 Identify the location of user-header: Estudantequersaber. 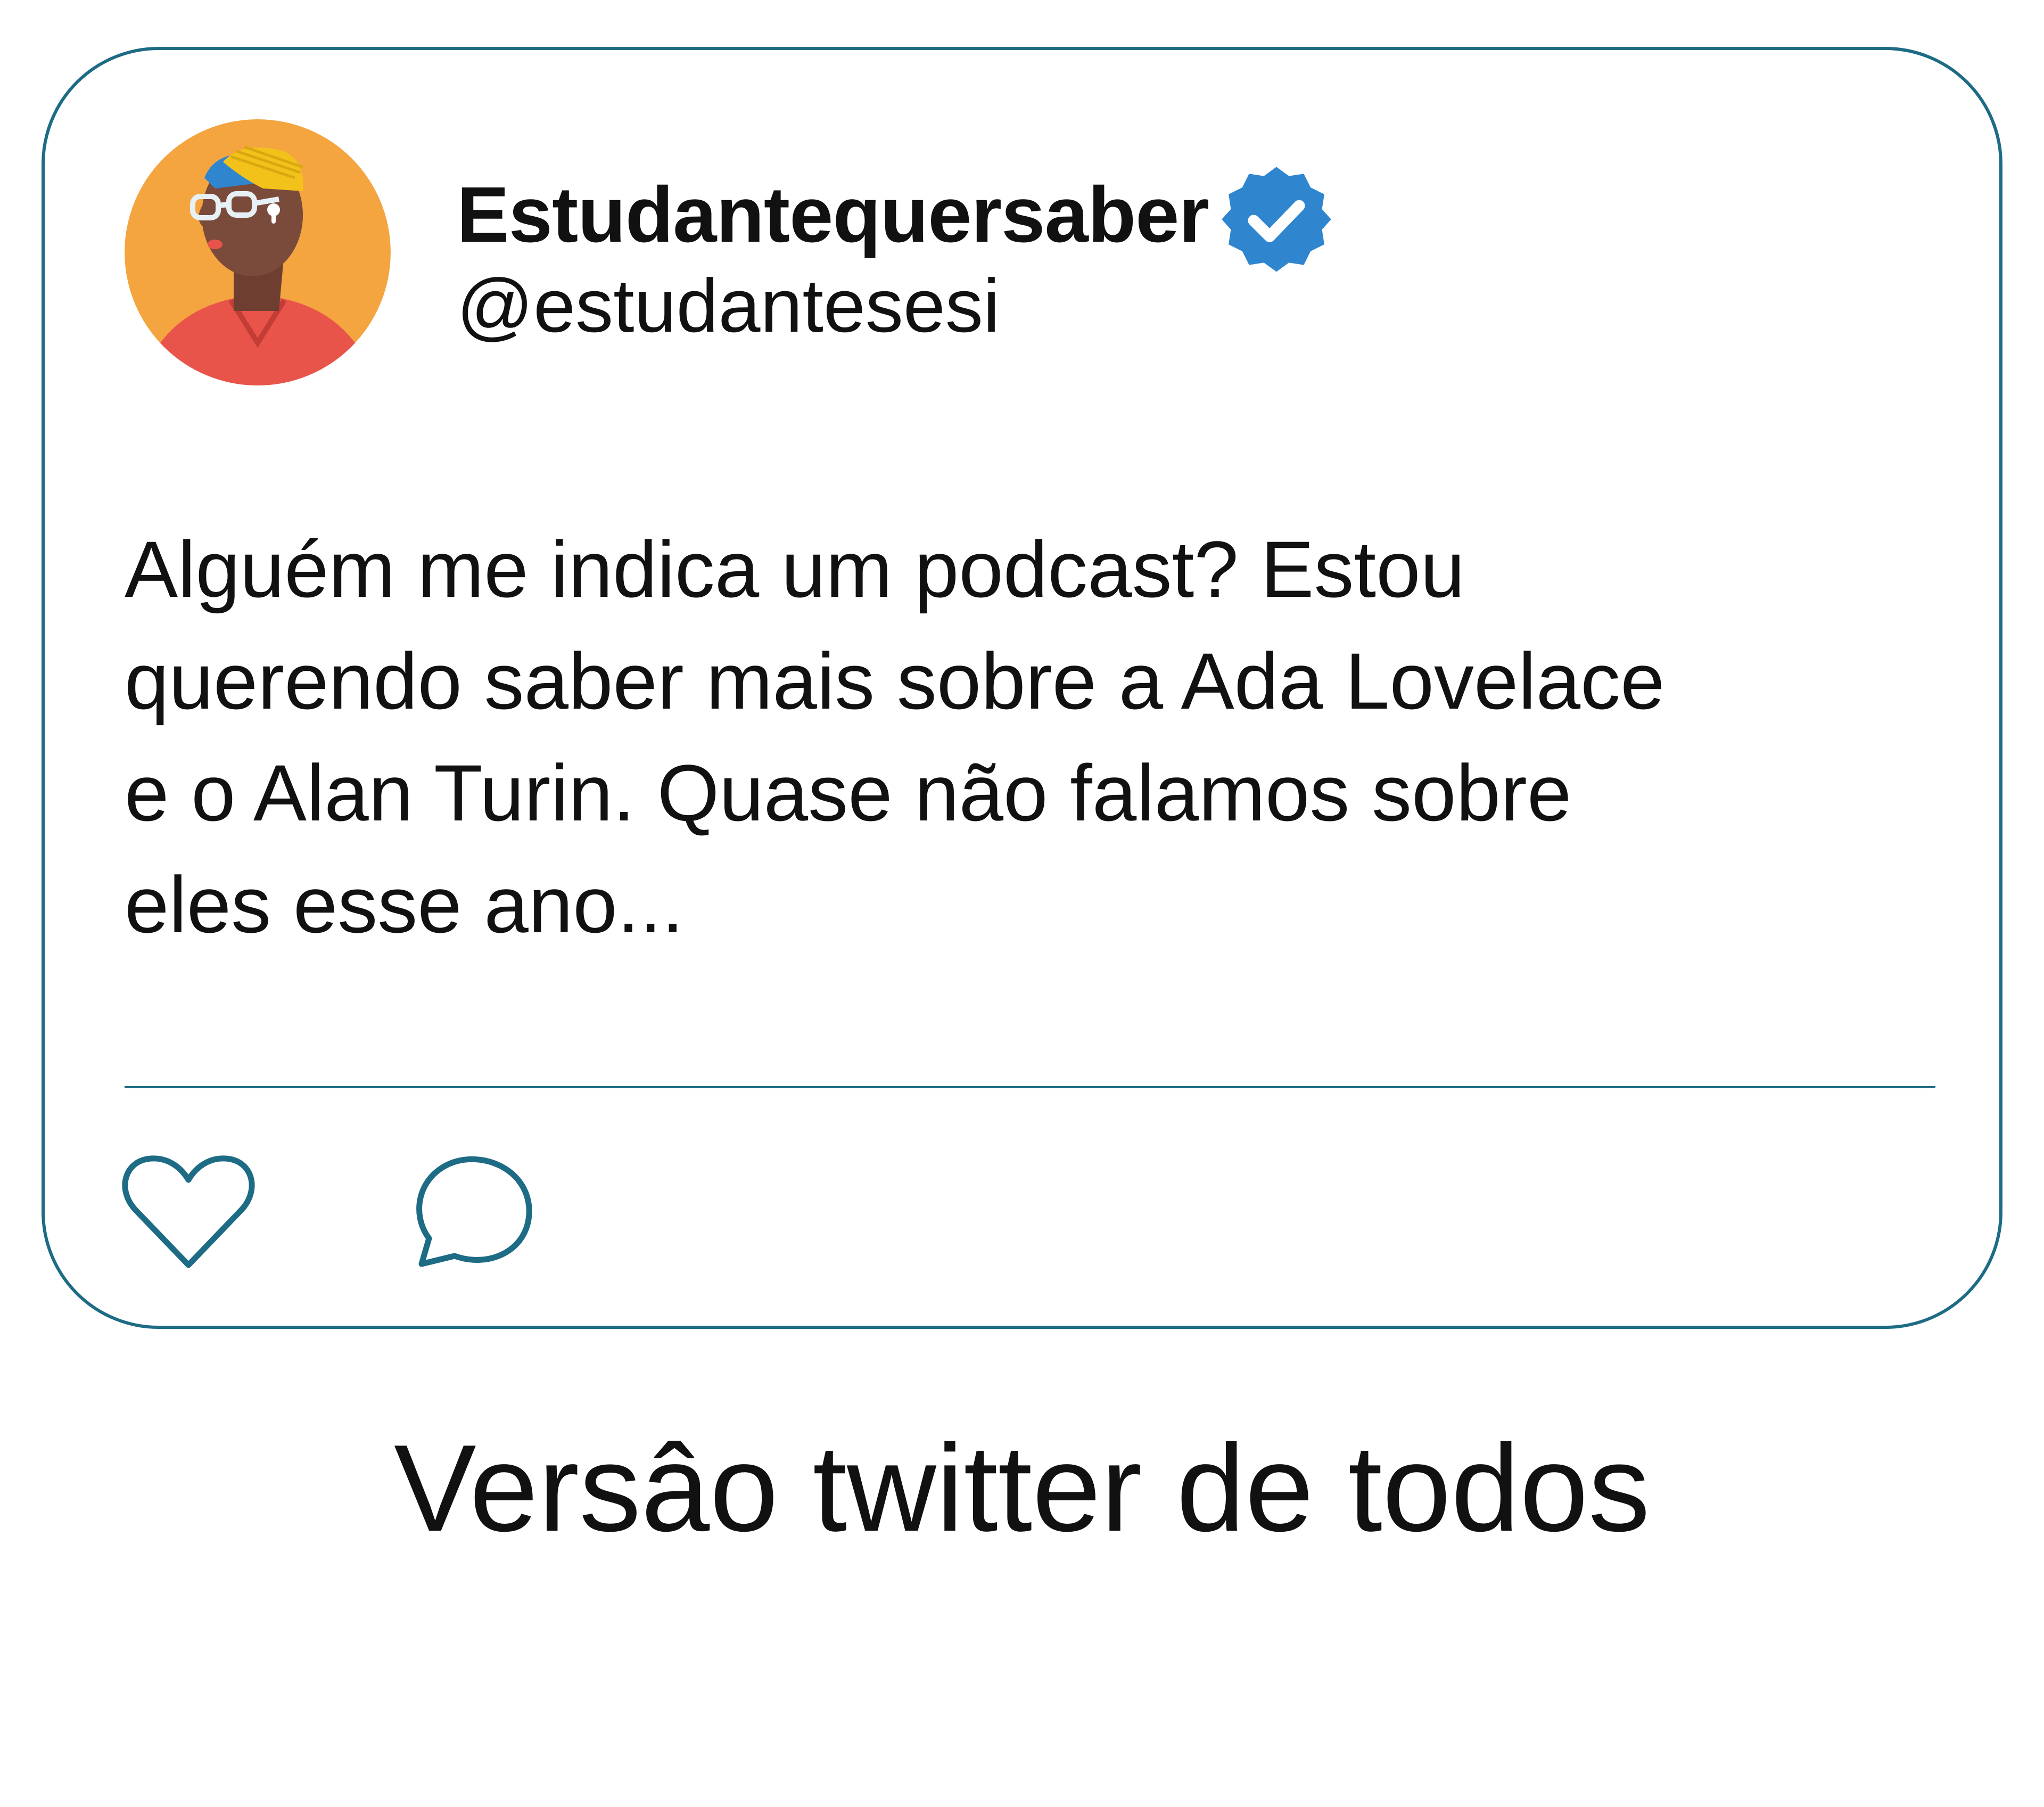
(895, 217).